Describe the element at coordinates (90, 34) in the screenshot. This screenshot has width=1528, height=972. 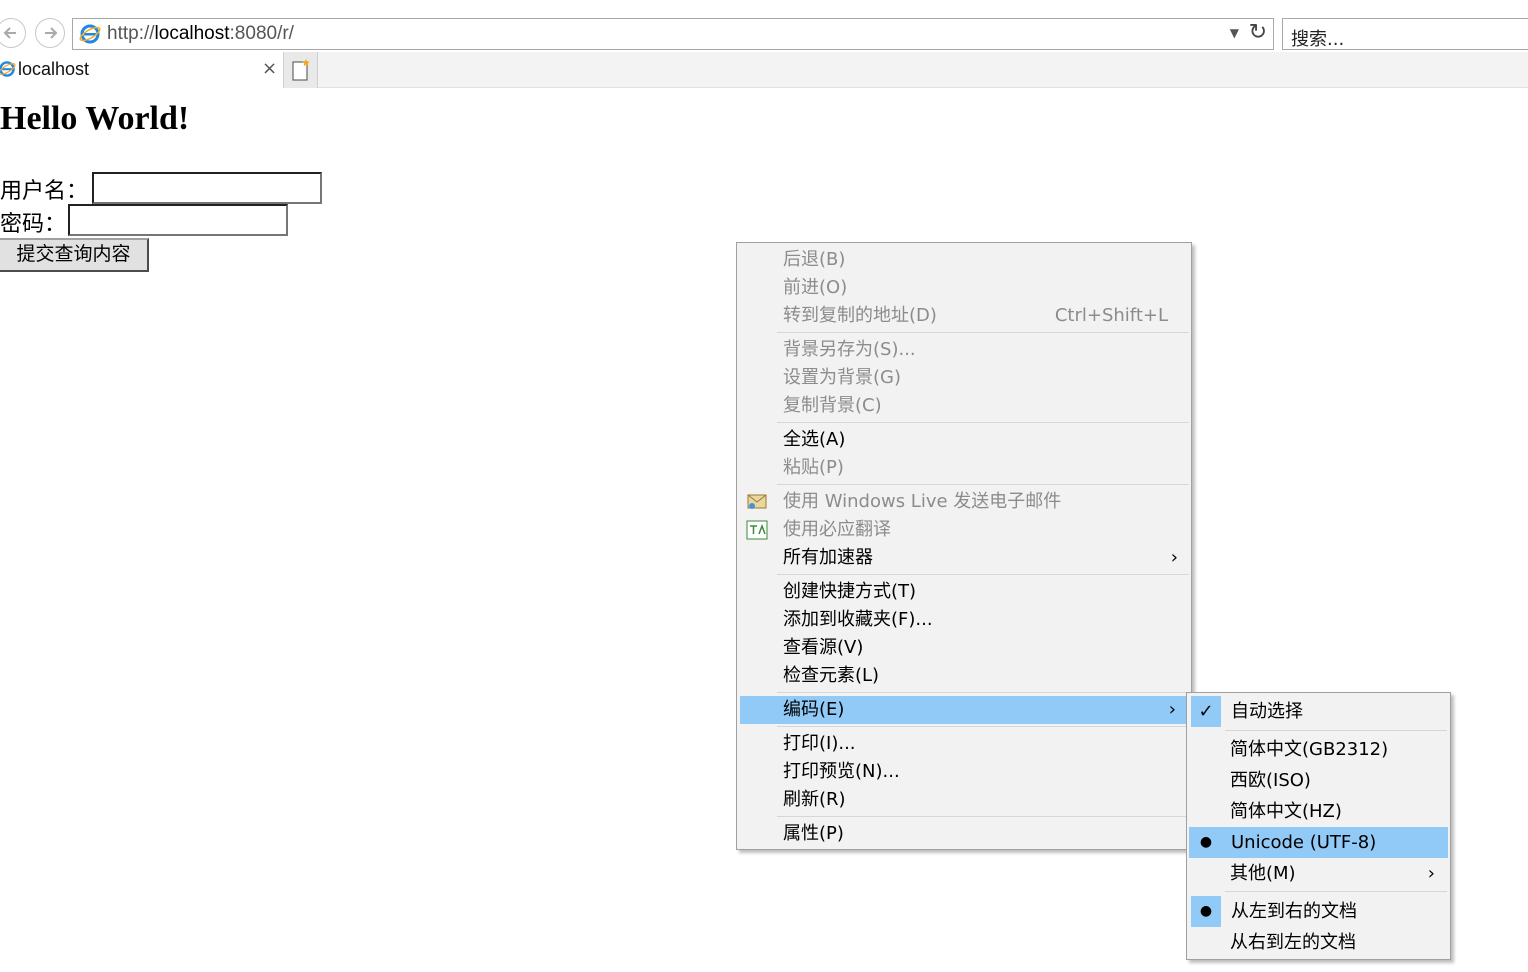
I see `ie-logo-icon` at that location.